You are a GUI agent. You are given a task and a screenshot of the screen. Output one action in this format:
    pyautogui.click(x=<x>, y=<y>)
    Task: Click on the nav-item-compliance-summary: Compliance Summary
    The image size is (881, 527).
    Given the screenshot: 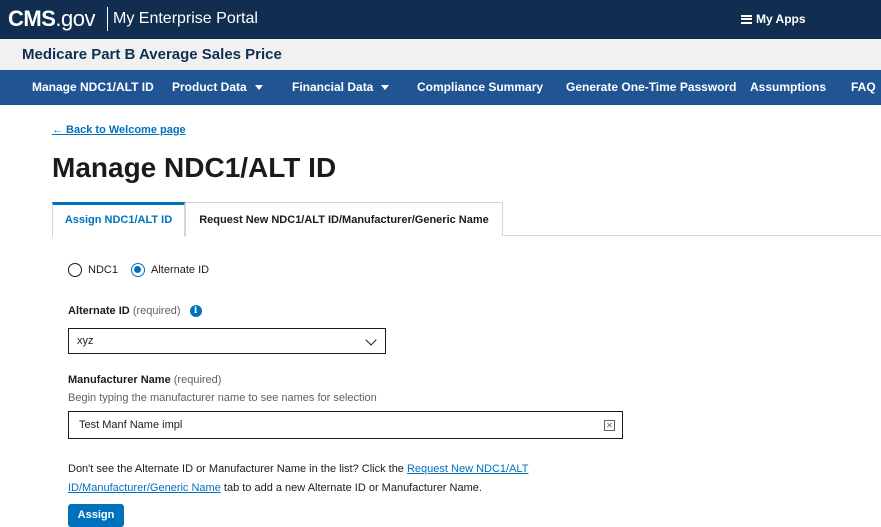 What is the action you would take?
    pyautogui.click(x=480, y=87)
    